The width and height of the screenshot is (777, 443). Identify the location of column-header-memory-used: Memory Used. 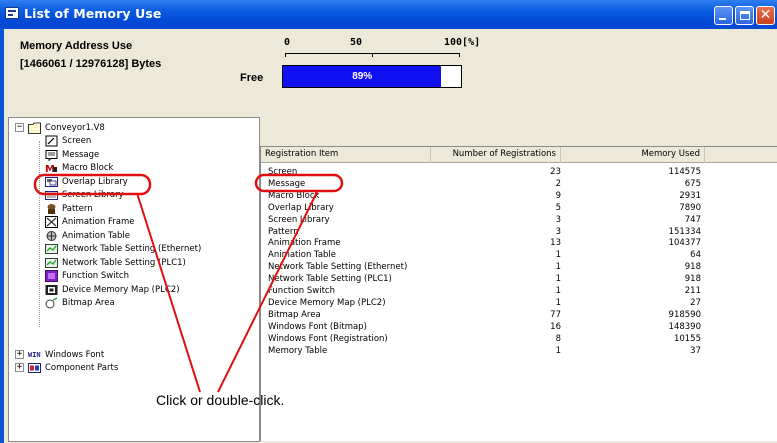
(633, 155).